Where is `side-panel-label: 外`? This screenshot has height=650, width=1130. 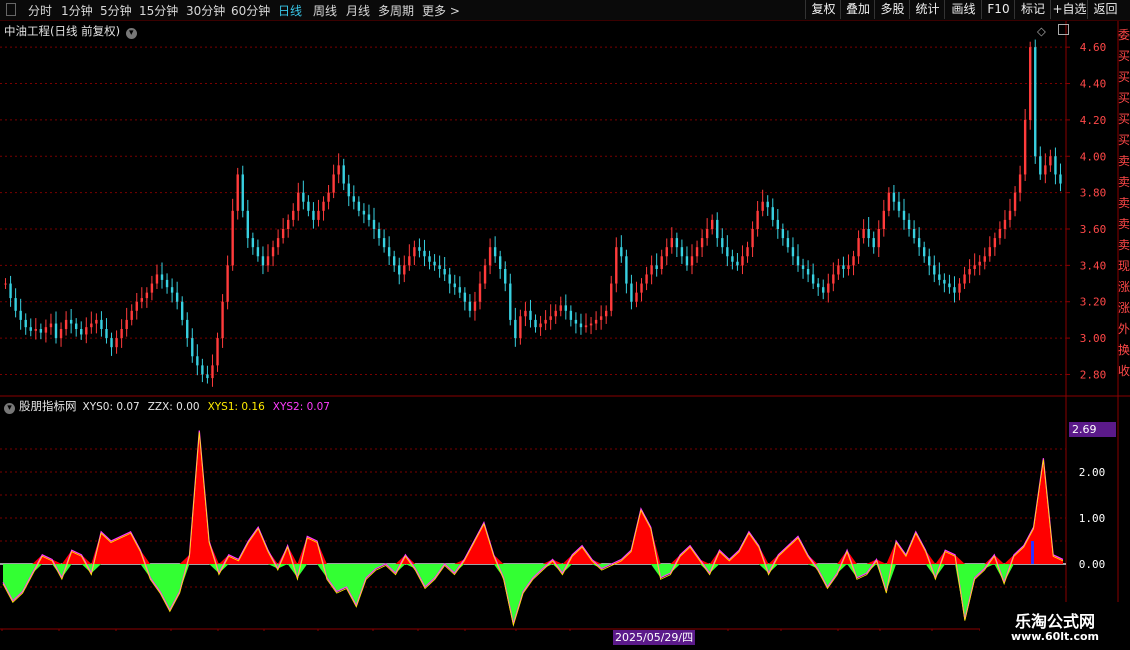 side-panel-label: 外 is located at coordinates (1124, 329).